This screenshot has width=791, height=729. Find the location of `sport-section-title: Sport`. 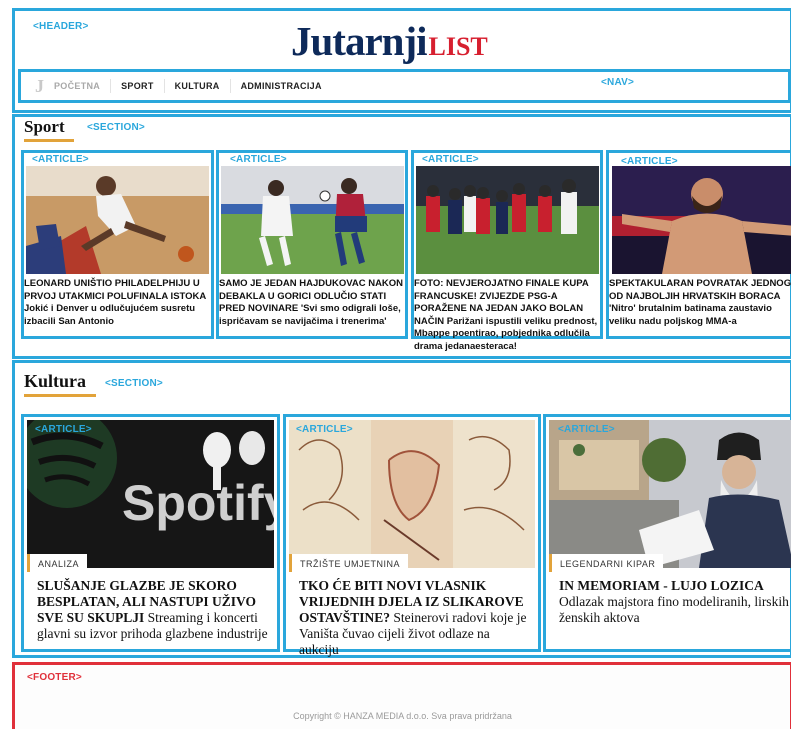

sport-section-title: Sport is located at coordinates (44, 127).